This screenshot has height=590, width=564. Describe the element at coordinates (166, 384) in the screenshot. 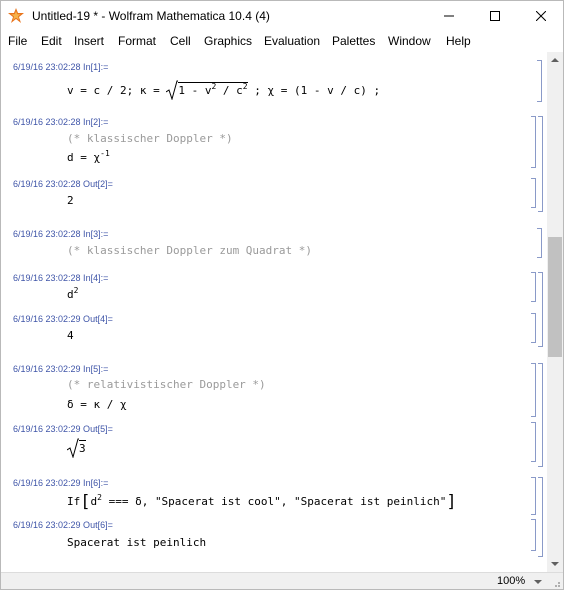

I see `comment-line: (* relativistischer Doppler *)` at that location.